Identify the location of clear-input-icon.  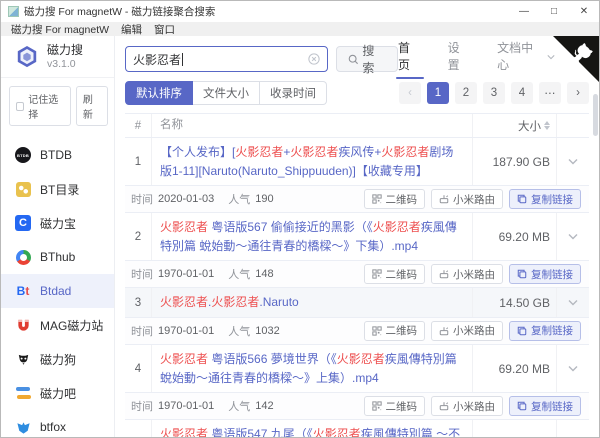
(313, 59).